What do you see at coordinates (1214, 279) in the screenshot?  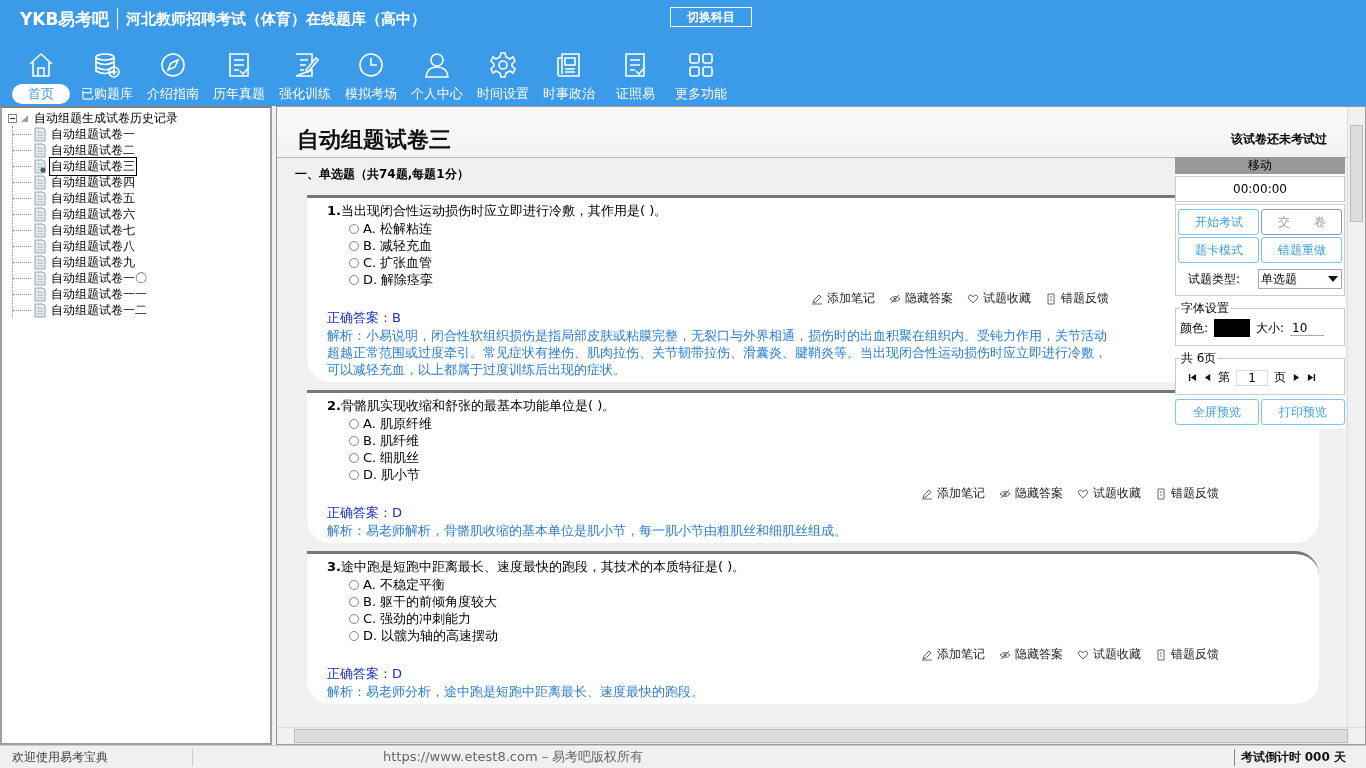 I see `type-label: 试题类型:` at bounding box center [1214, 279].